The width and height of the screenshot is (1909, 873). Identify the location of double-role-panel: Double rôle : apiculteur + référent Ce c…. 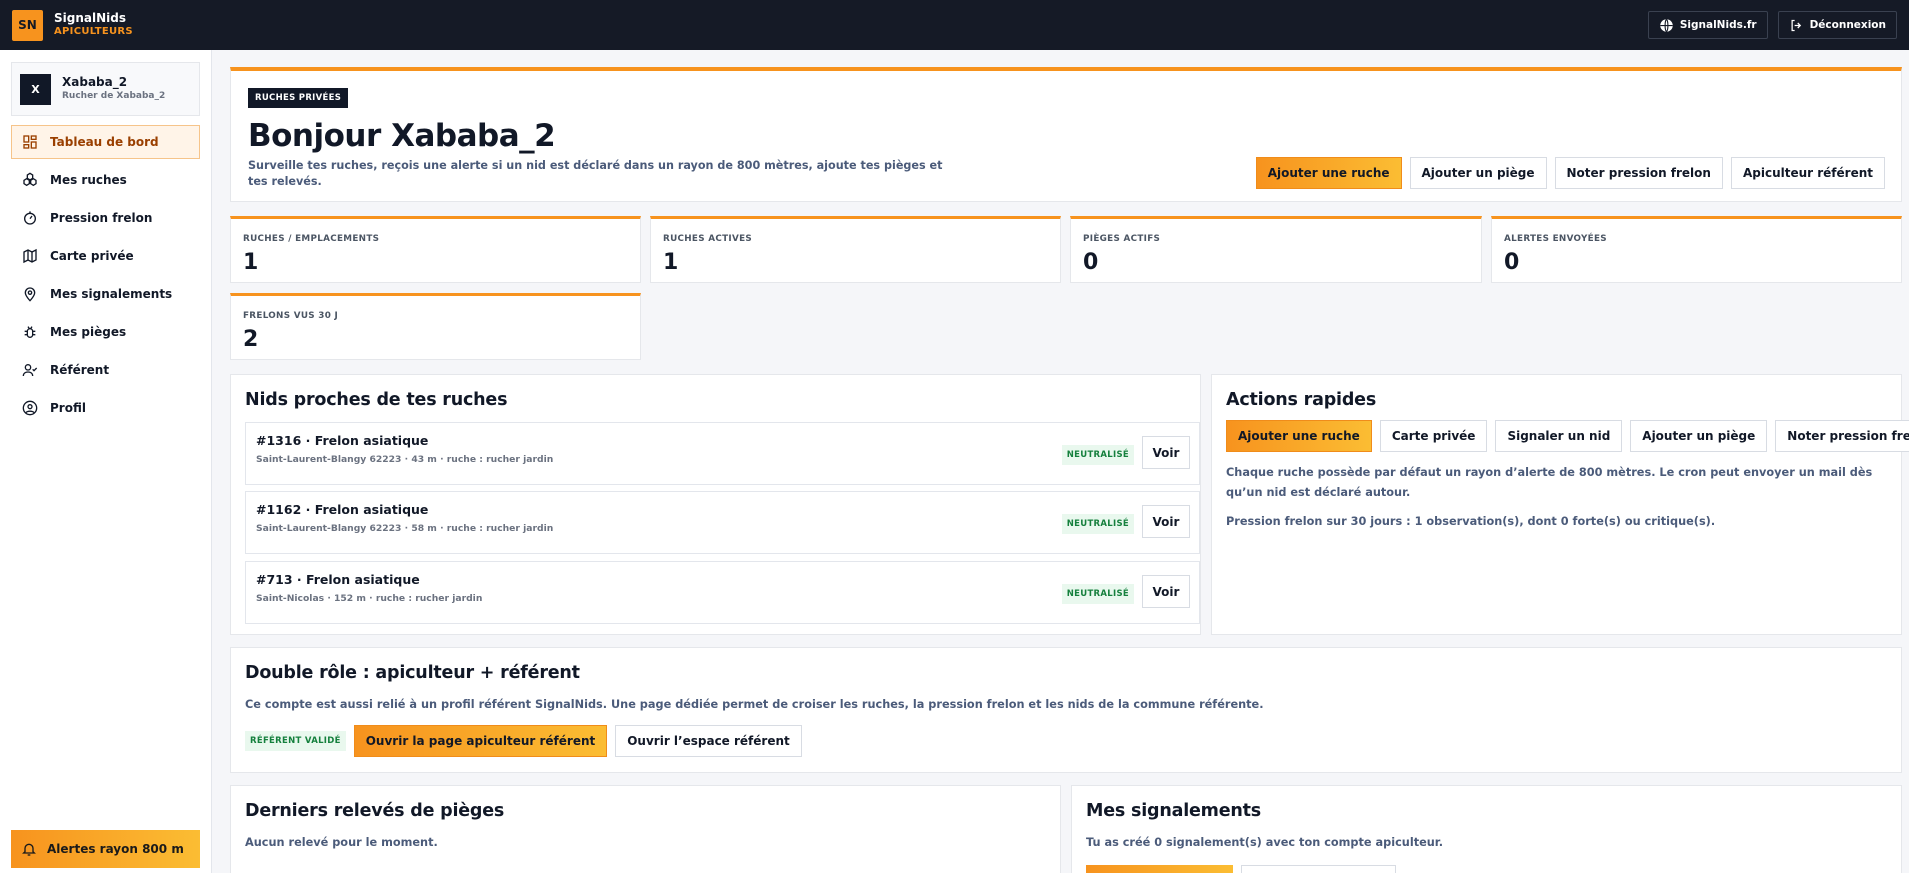
(1066, 710).